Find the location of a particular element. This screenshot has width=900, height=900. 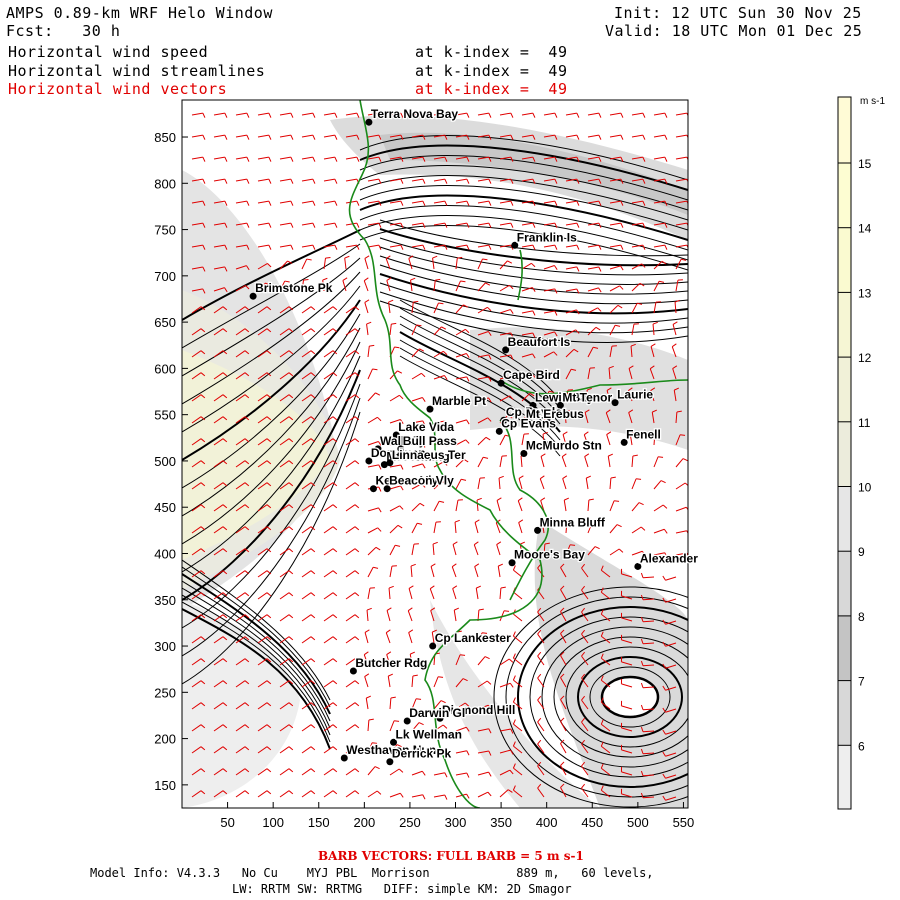

colorbar-label: 9 is located at coordinates (861, 552).